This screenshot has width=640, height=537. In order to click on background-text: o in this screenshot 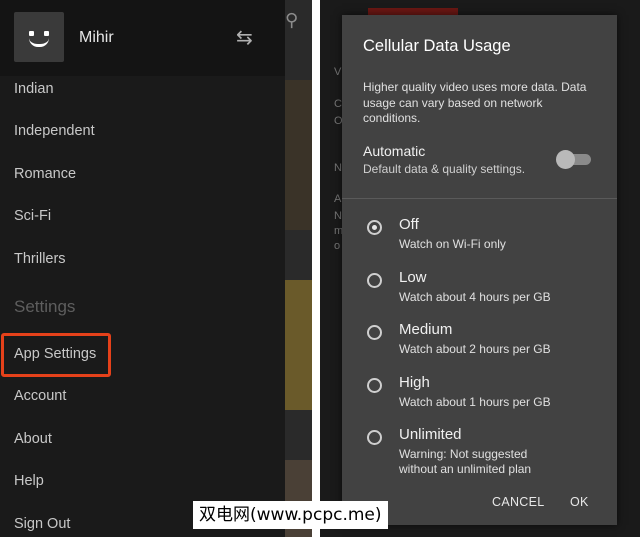, I will do `click(337, 246)`.